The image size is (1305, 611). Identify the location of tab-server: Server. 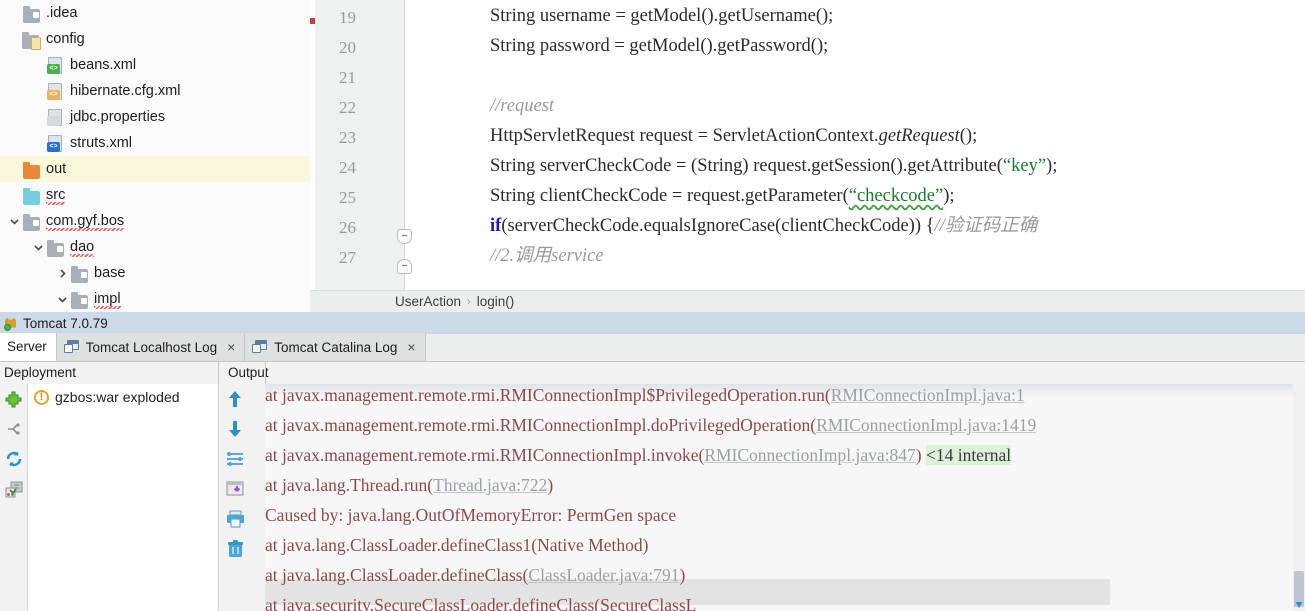
(28, 347).